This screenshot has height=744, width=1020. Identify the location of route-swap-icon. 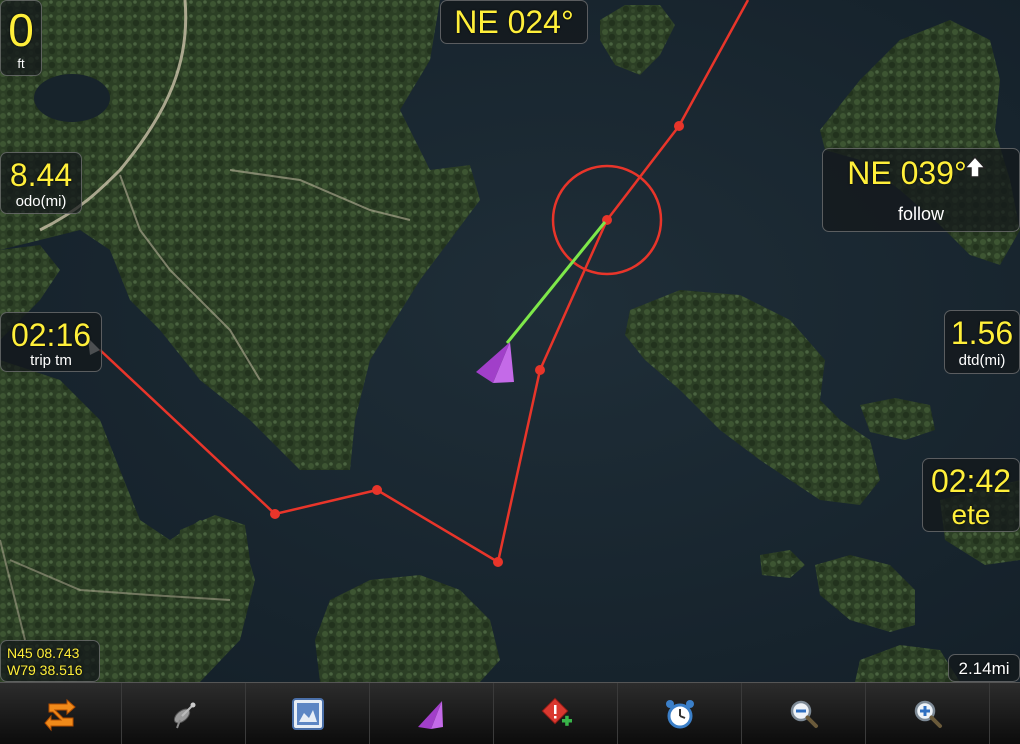
(61, 714).